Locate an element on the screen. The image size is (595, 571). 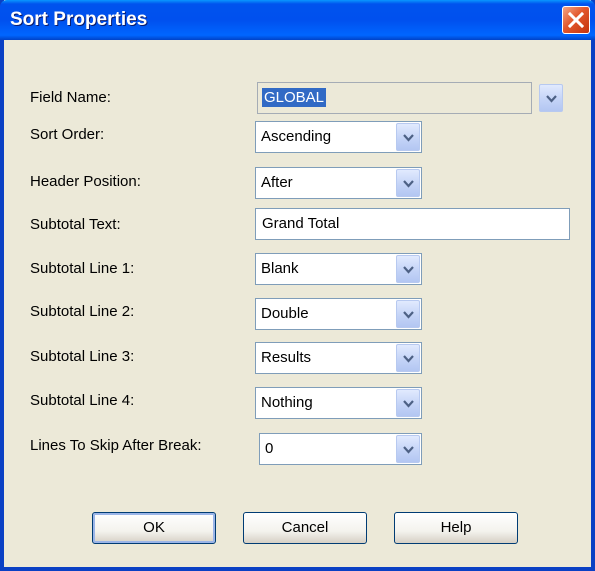
subtotal-line-2-dropdown-button is located at coordinates (408, 314).